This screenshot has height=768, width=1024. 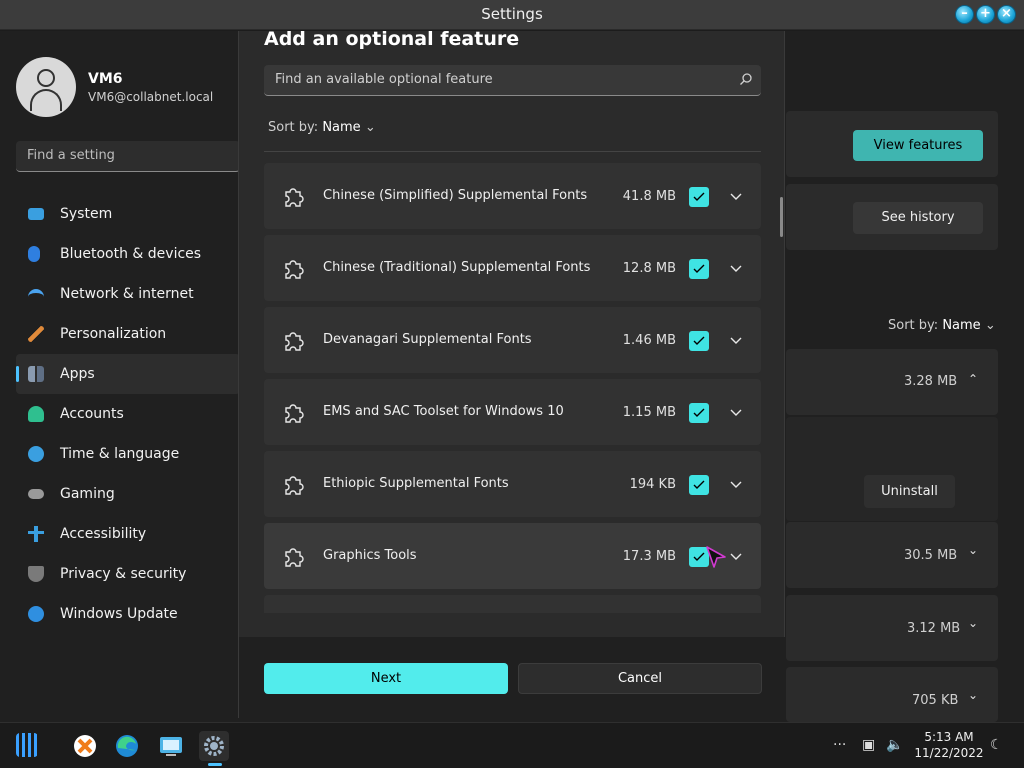 I want to click on feature-size: 1.15 MB, so click(x=649, y=412).